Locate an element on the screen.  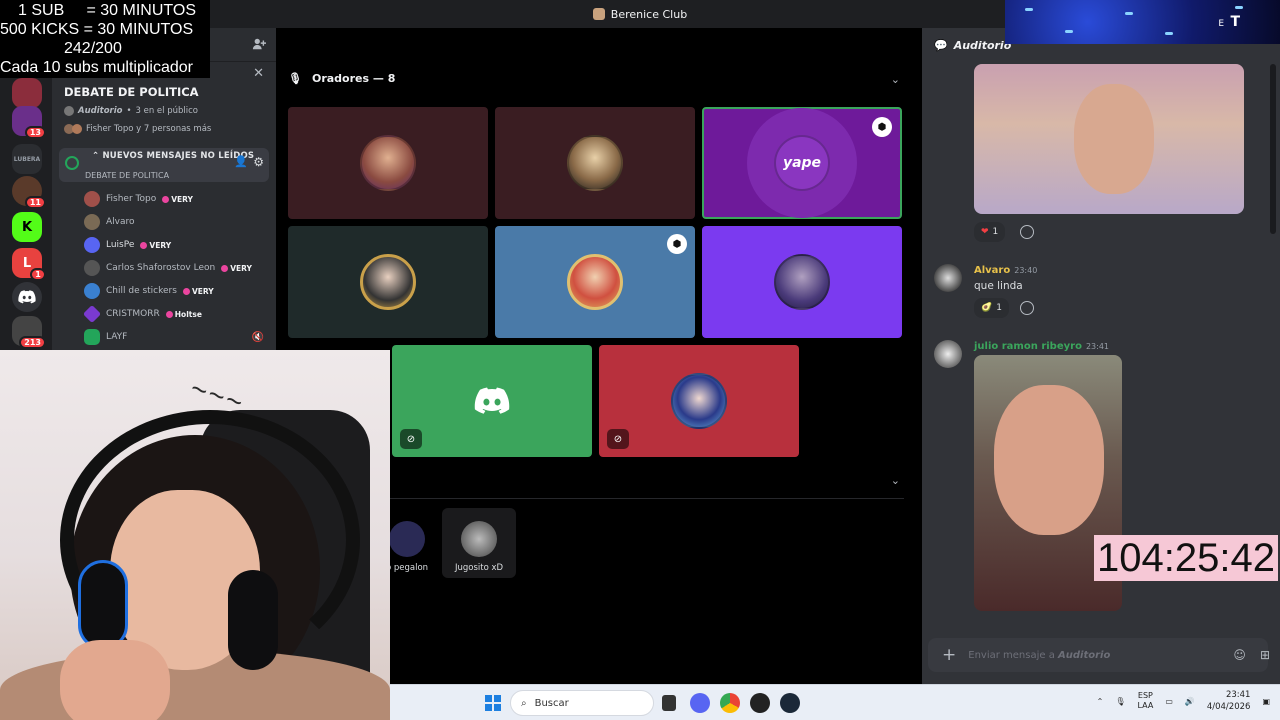
member-item: LAYF is located at coordinates (105, 337).